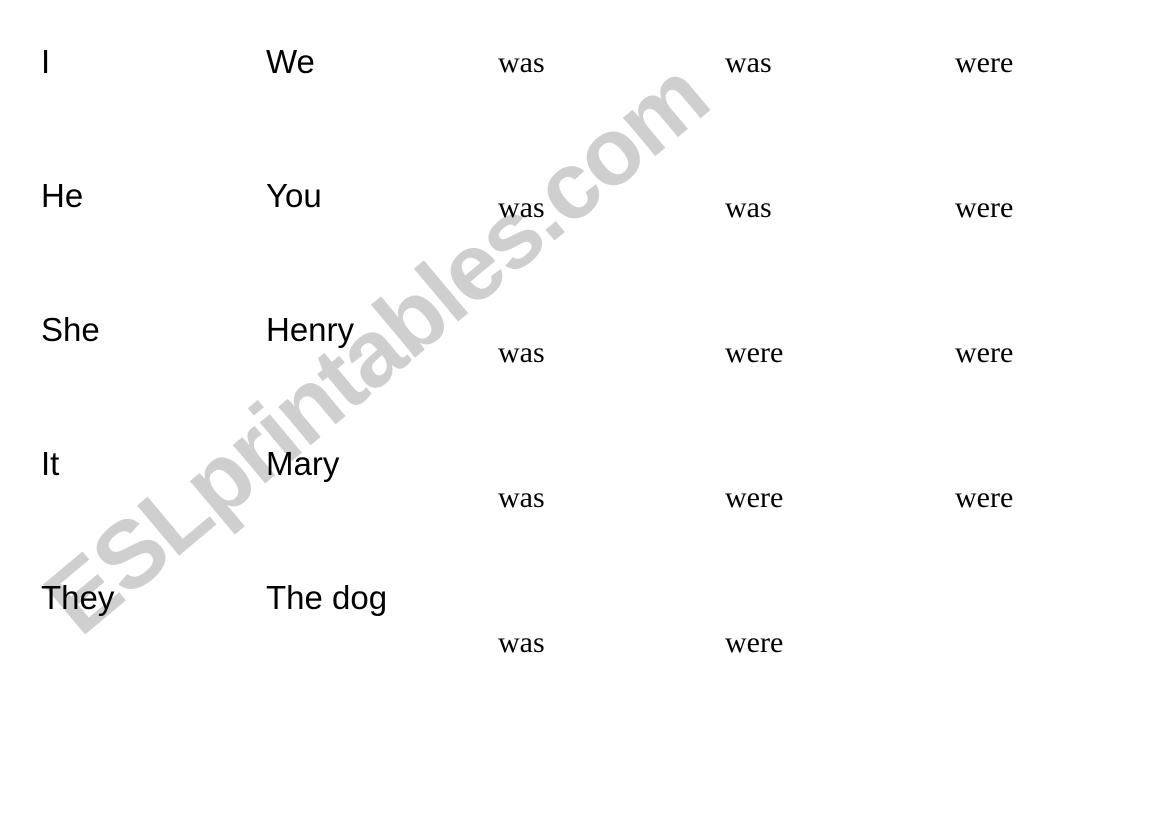 The image size is (1169, 821). What do you see at coordinates (290, 61) in the screenshot?
I see `cell-subject-noun-row-1: We` at bounding box center [290, 61].